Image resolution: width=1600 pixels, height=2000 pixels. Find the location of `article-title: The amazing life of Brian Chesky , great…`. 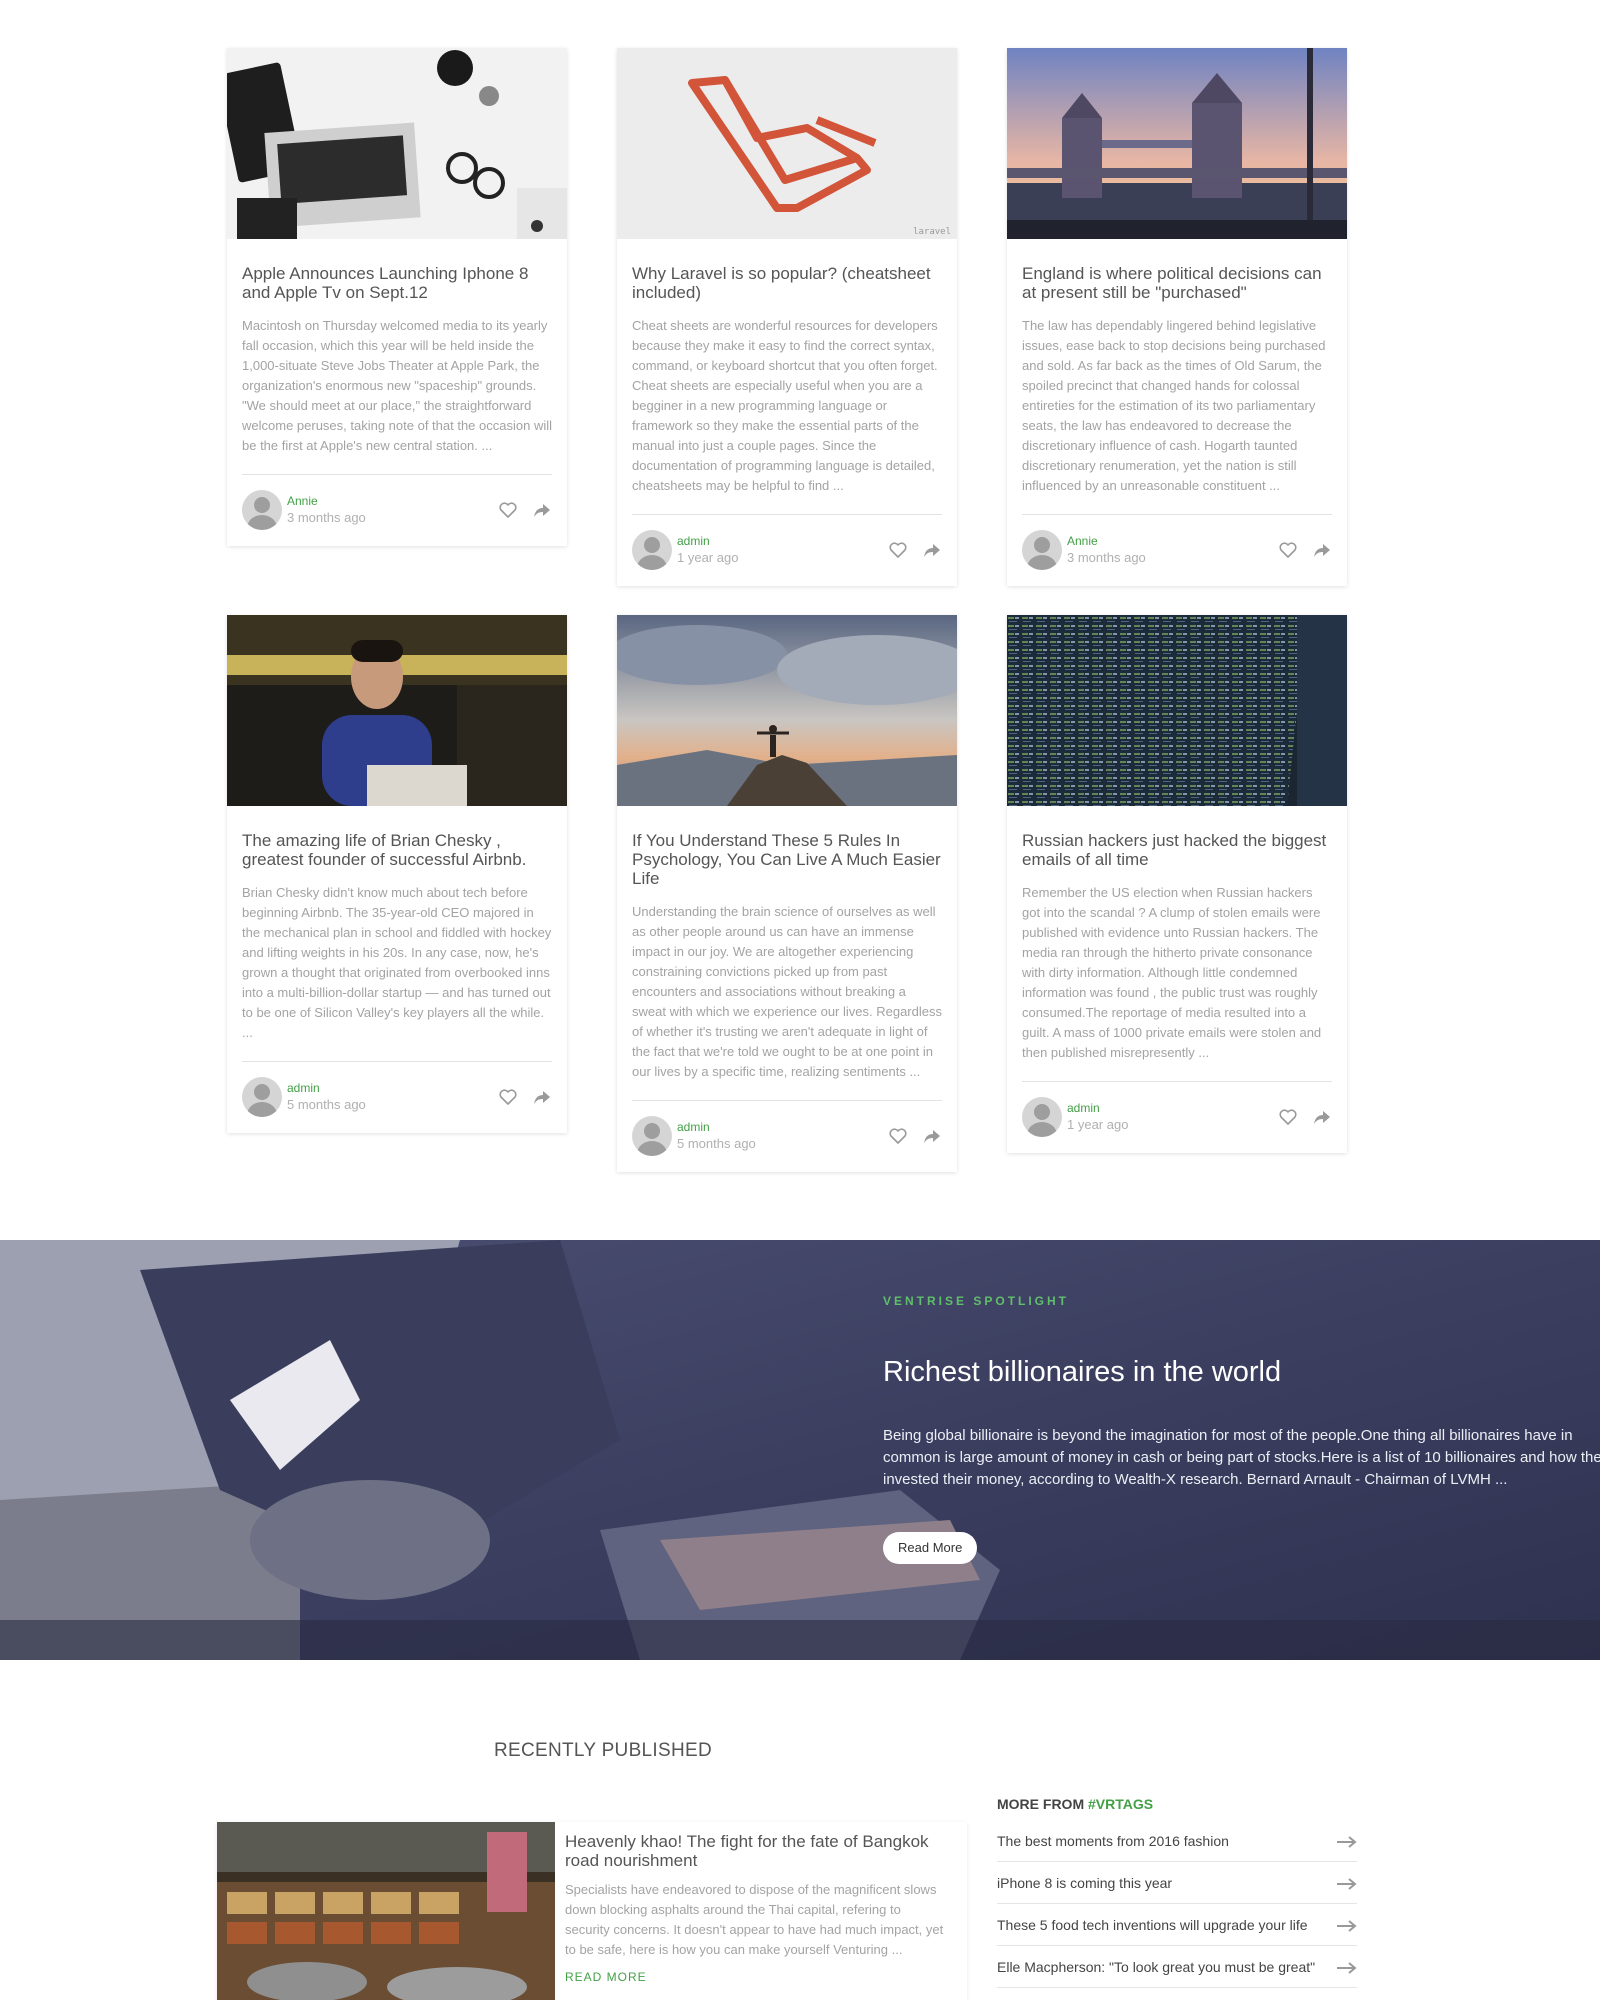

article-title: The amazing life of Brian Chesky , great… is located at coordinates (397, 850).